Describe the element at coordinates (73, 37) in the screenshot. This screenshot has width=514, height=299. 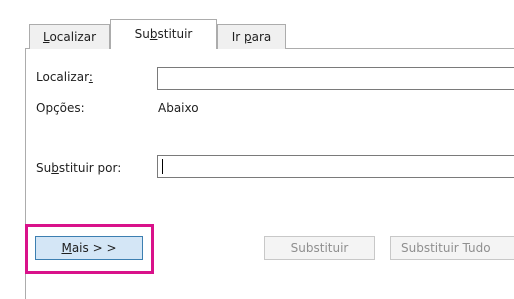
I see `tab-label-part: ocalizar` at that location.